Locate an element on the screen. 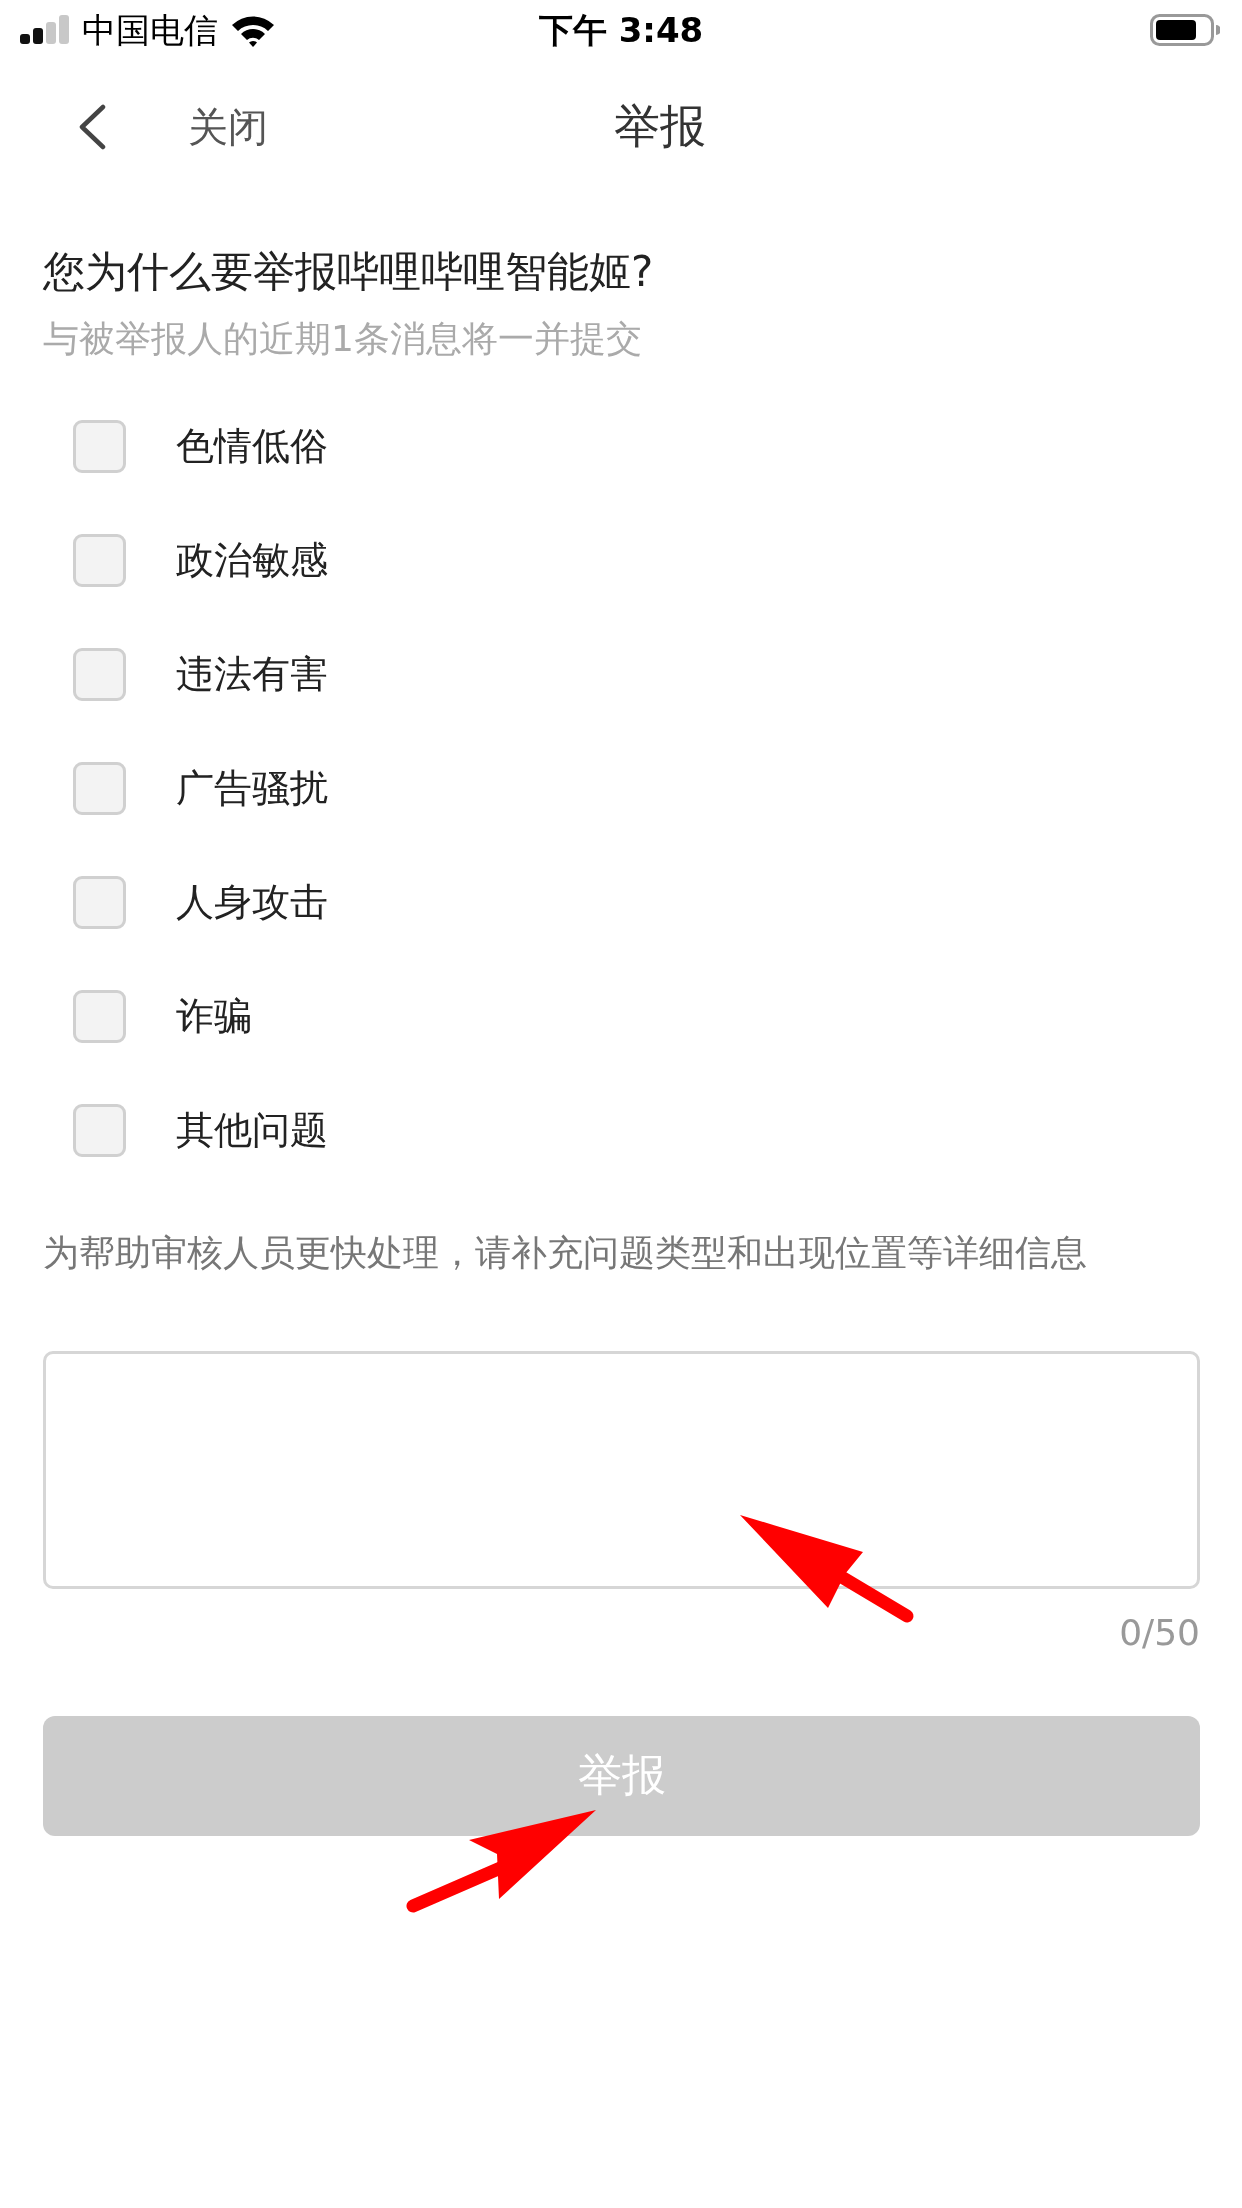 This screenshot has width=1242, height=2208. details-hint: 为帮助审核人员更快处理，请补充问题类型和出现位置等详细信息 is located at coordinates (565, 1252).